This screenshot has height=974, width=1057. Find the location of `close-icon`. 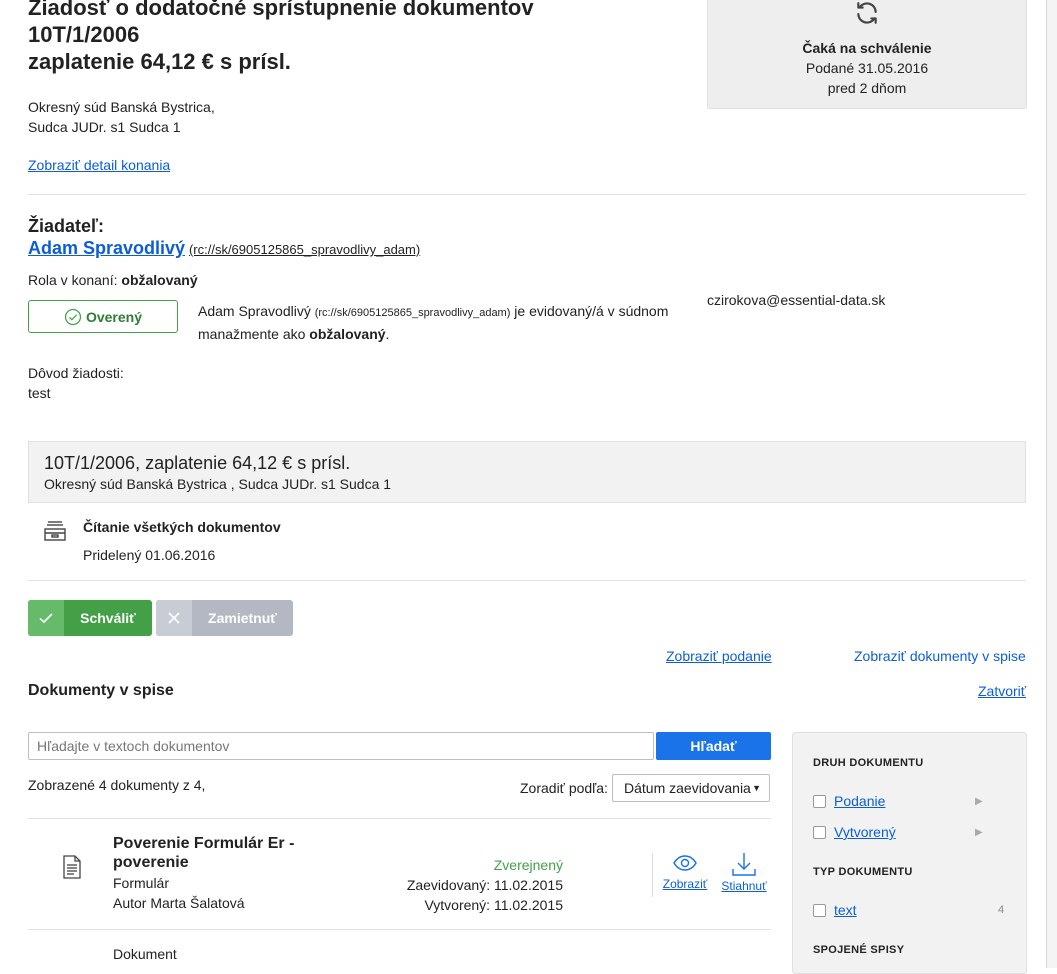

close-icon is located at coordinates (174, 618).